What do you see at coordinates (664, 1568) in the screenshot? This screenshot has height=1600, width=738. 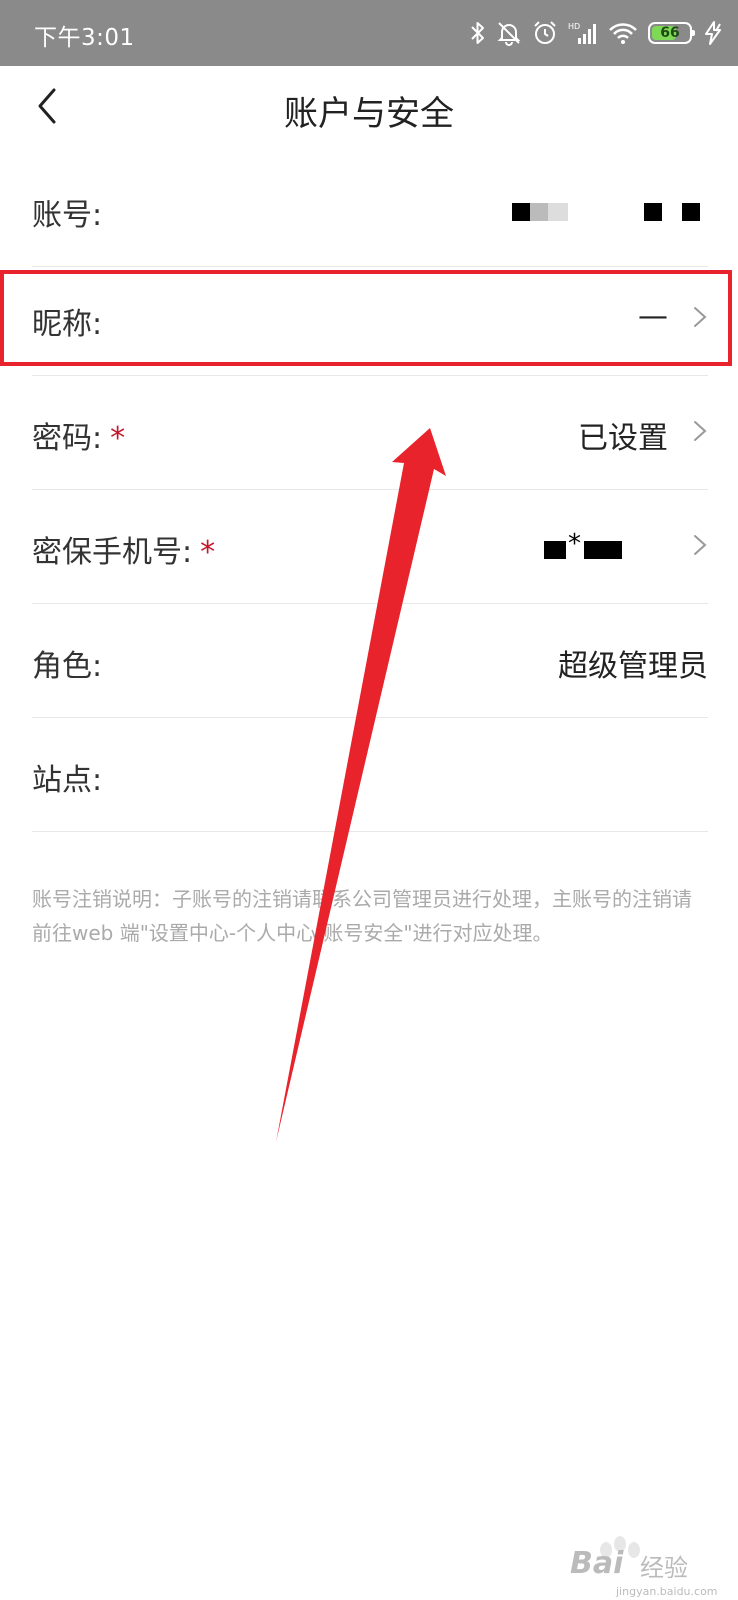 I see `watermark-suffix: 经验` at bounding box center [664, 1568].